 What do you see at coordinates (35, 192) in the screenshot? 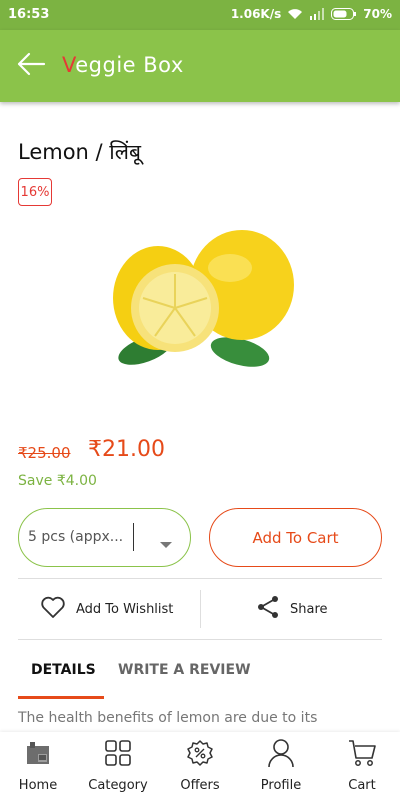
I see `discount-badge: 16%` at bounding box center [35, 192].